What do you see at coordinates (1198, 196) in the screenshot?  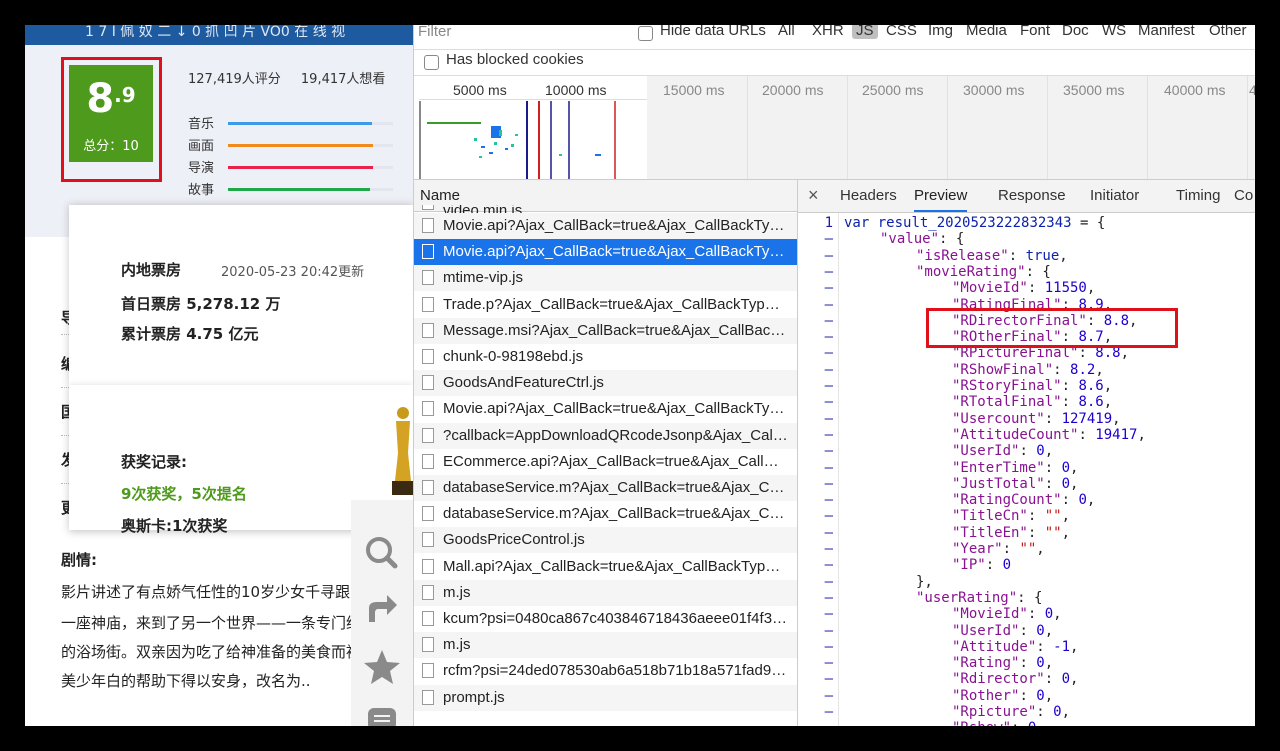 I see `tab-timing: Timing` at bounding box center [1198, 196].